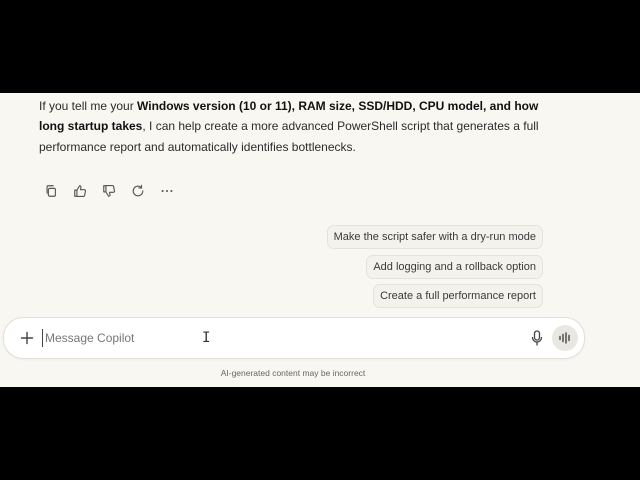  I want to click on add-attachment-button, so click(27, 338).